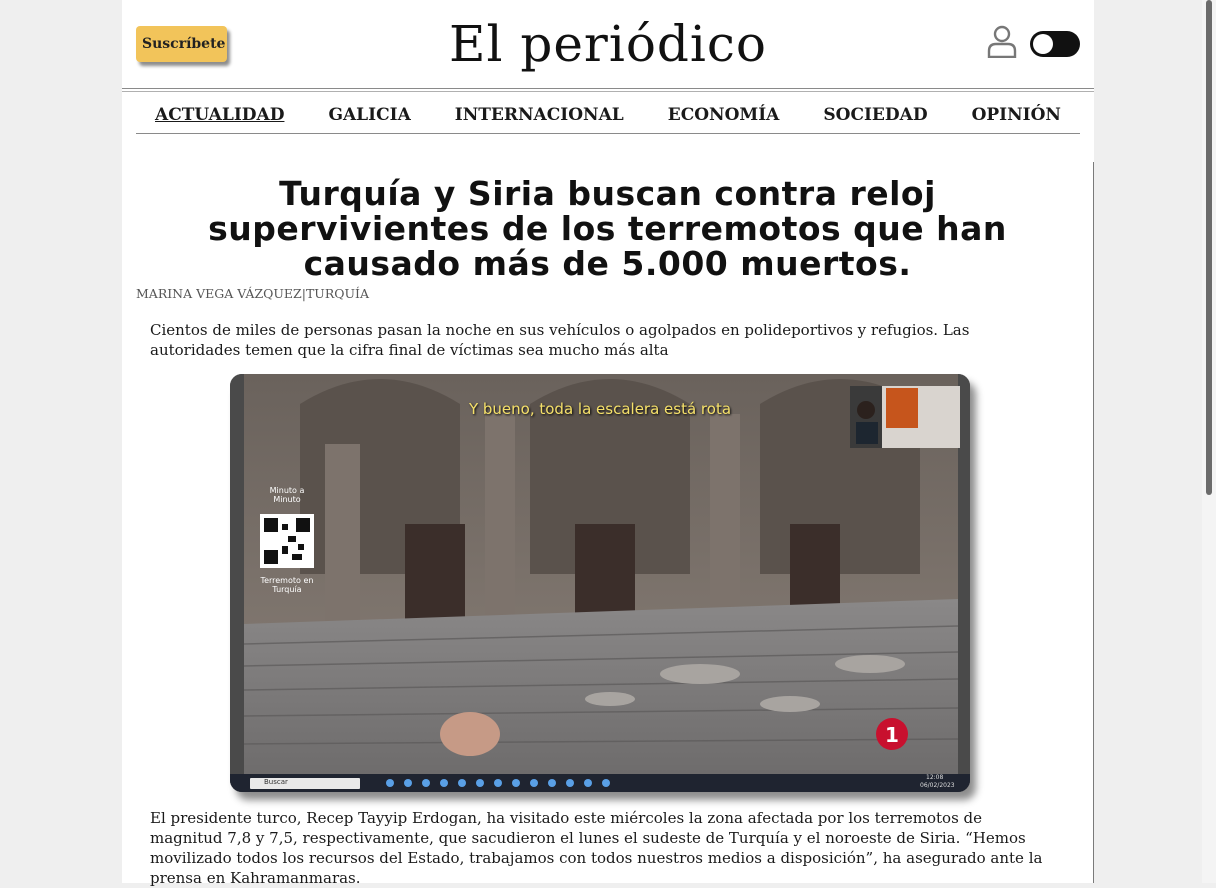  I want to click on taskbar-time: 12:08, so click(935, 777).